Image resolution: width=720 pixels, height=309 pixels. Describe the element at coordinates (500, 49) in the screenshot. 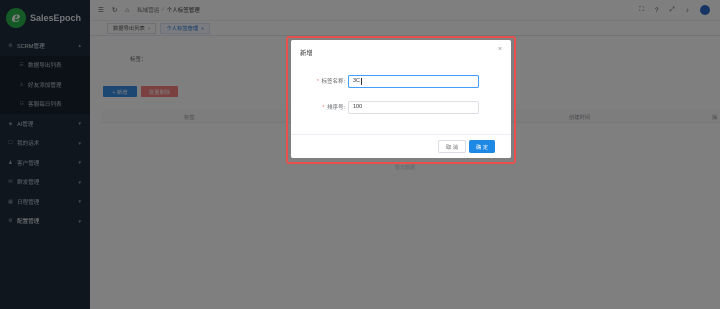

I see `close-icon: ×` at that location.